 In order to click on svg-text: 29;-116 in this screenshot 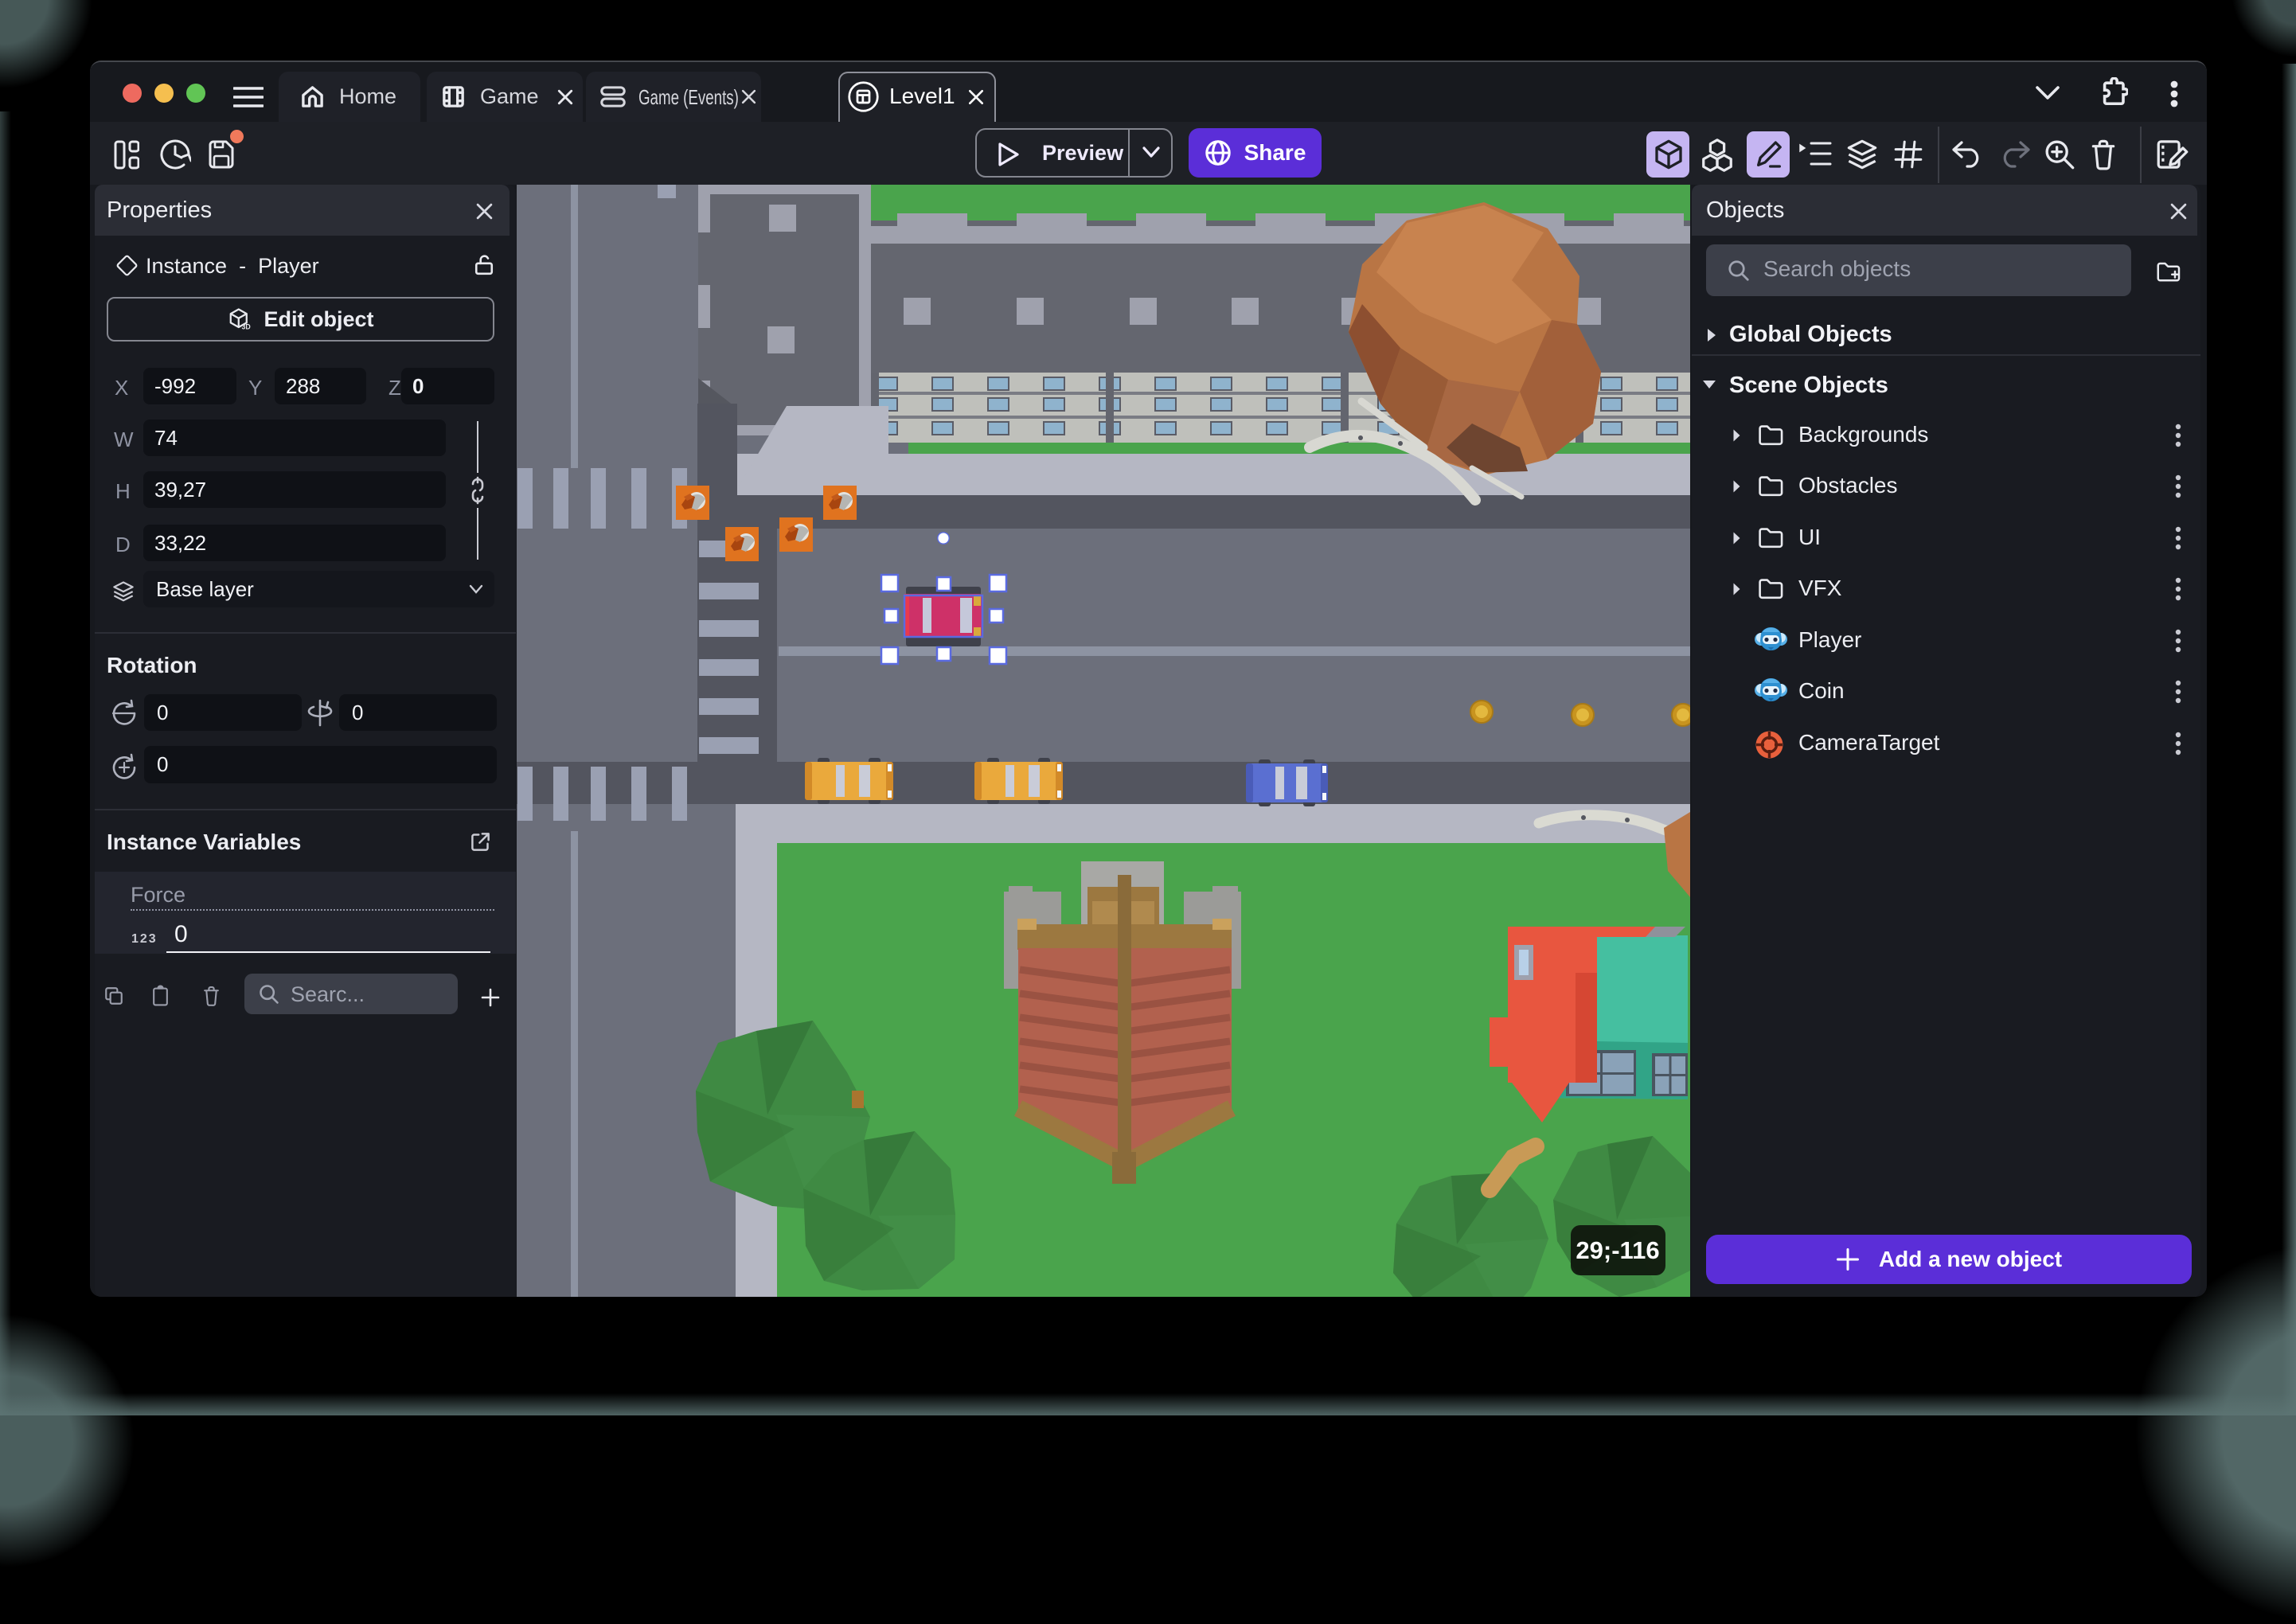, I will do `click(1617, 1250)`.